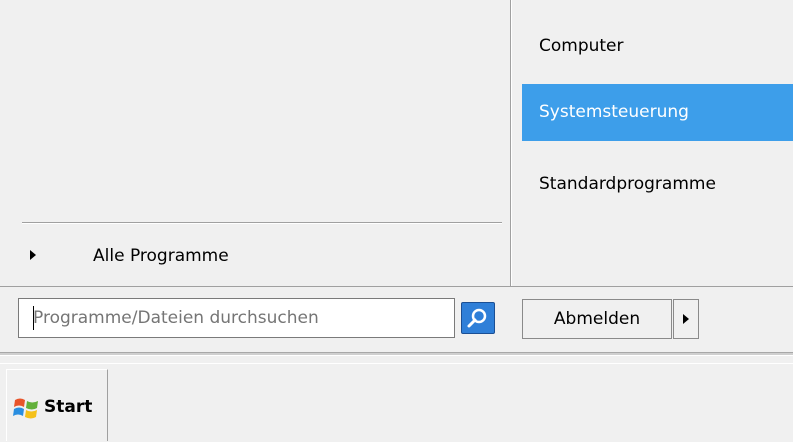 The image size is (793, 442). I want to click on column-separator, so click(511, 143).